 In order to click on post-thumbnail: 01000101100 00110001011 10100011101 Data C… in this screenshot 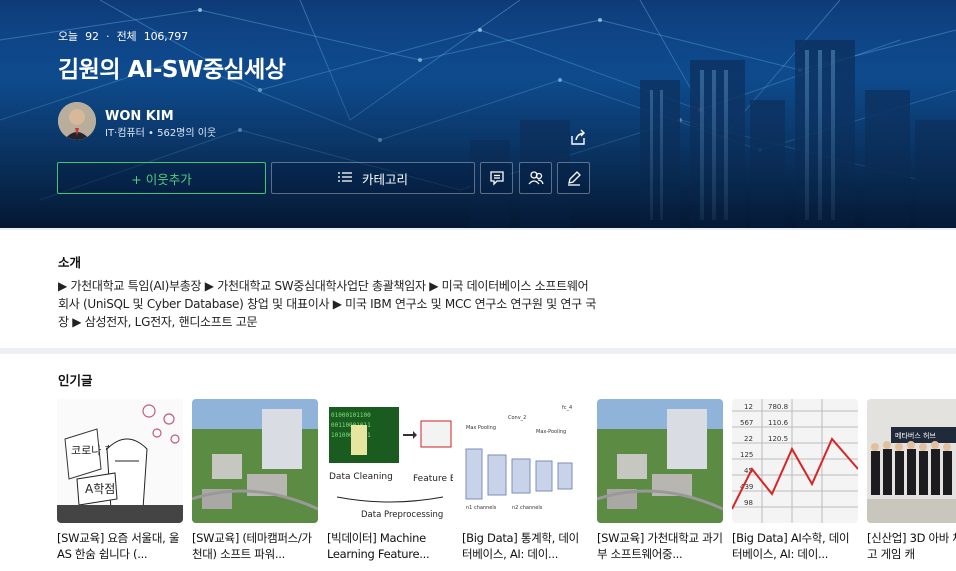, I will do `click(390, 461)`.